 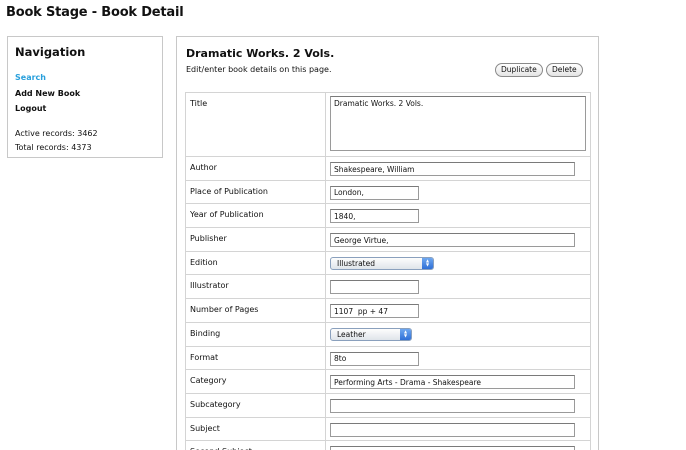 I want to click on form-row-category: Category, so click(x=388, y=381).